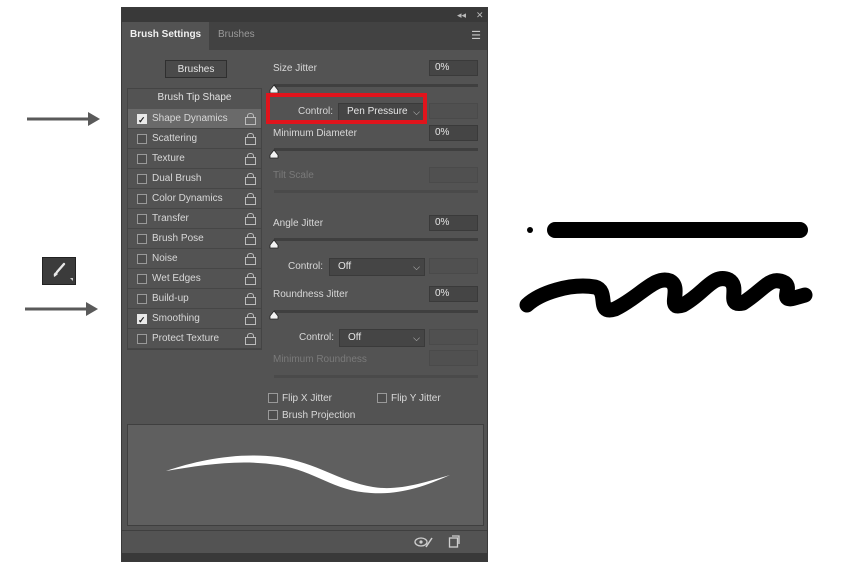 The height and width of the screenshot is (583, 850). Describe the element at coordinates (476, 35) in the screenshot. I see `panel-menu-icon: ☰` at that location.